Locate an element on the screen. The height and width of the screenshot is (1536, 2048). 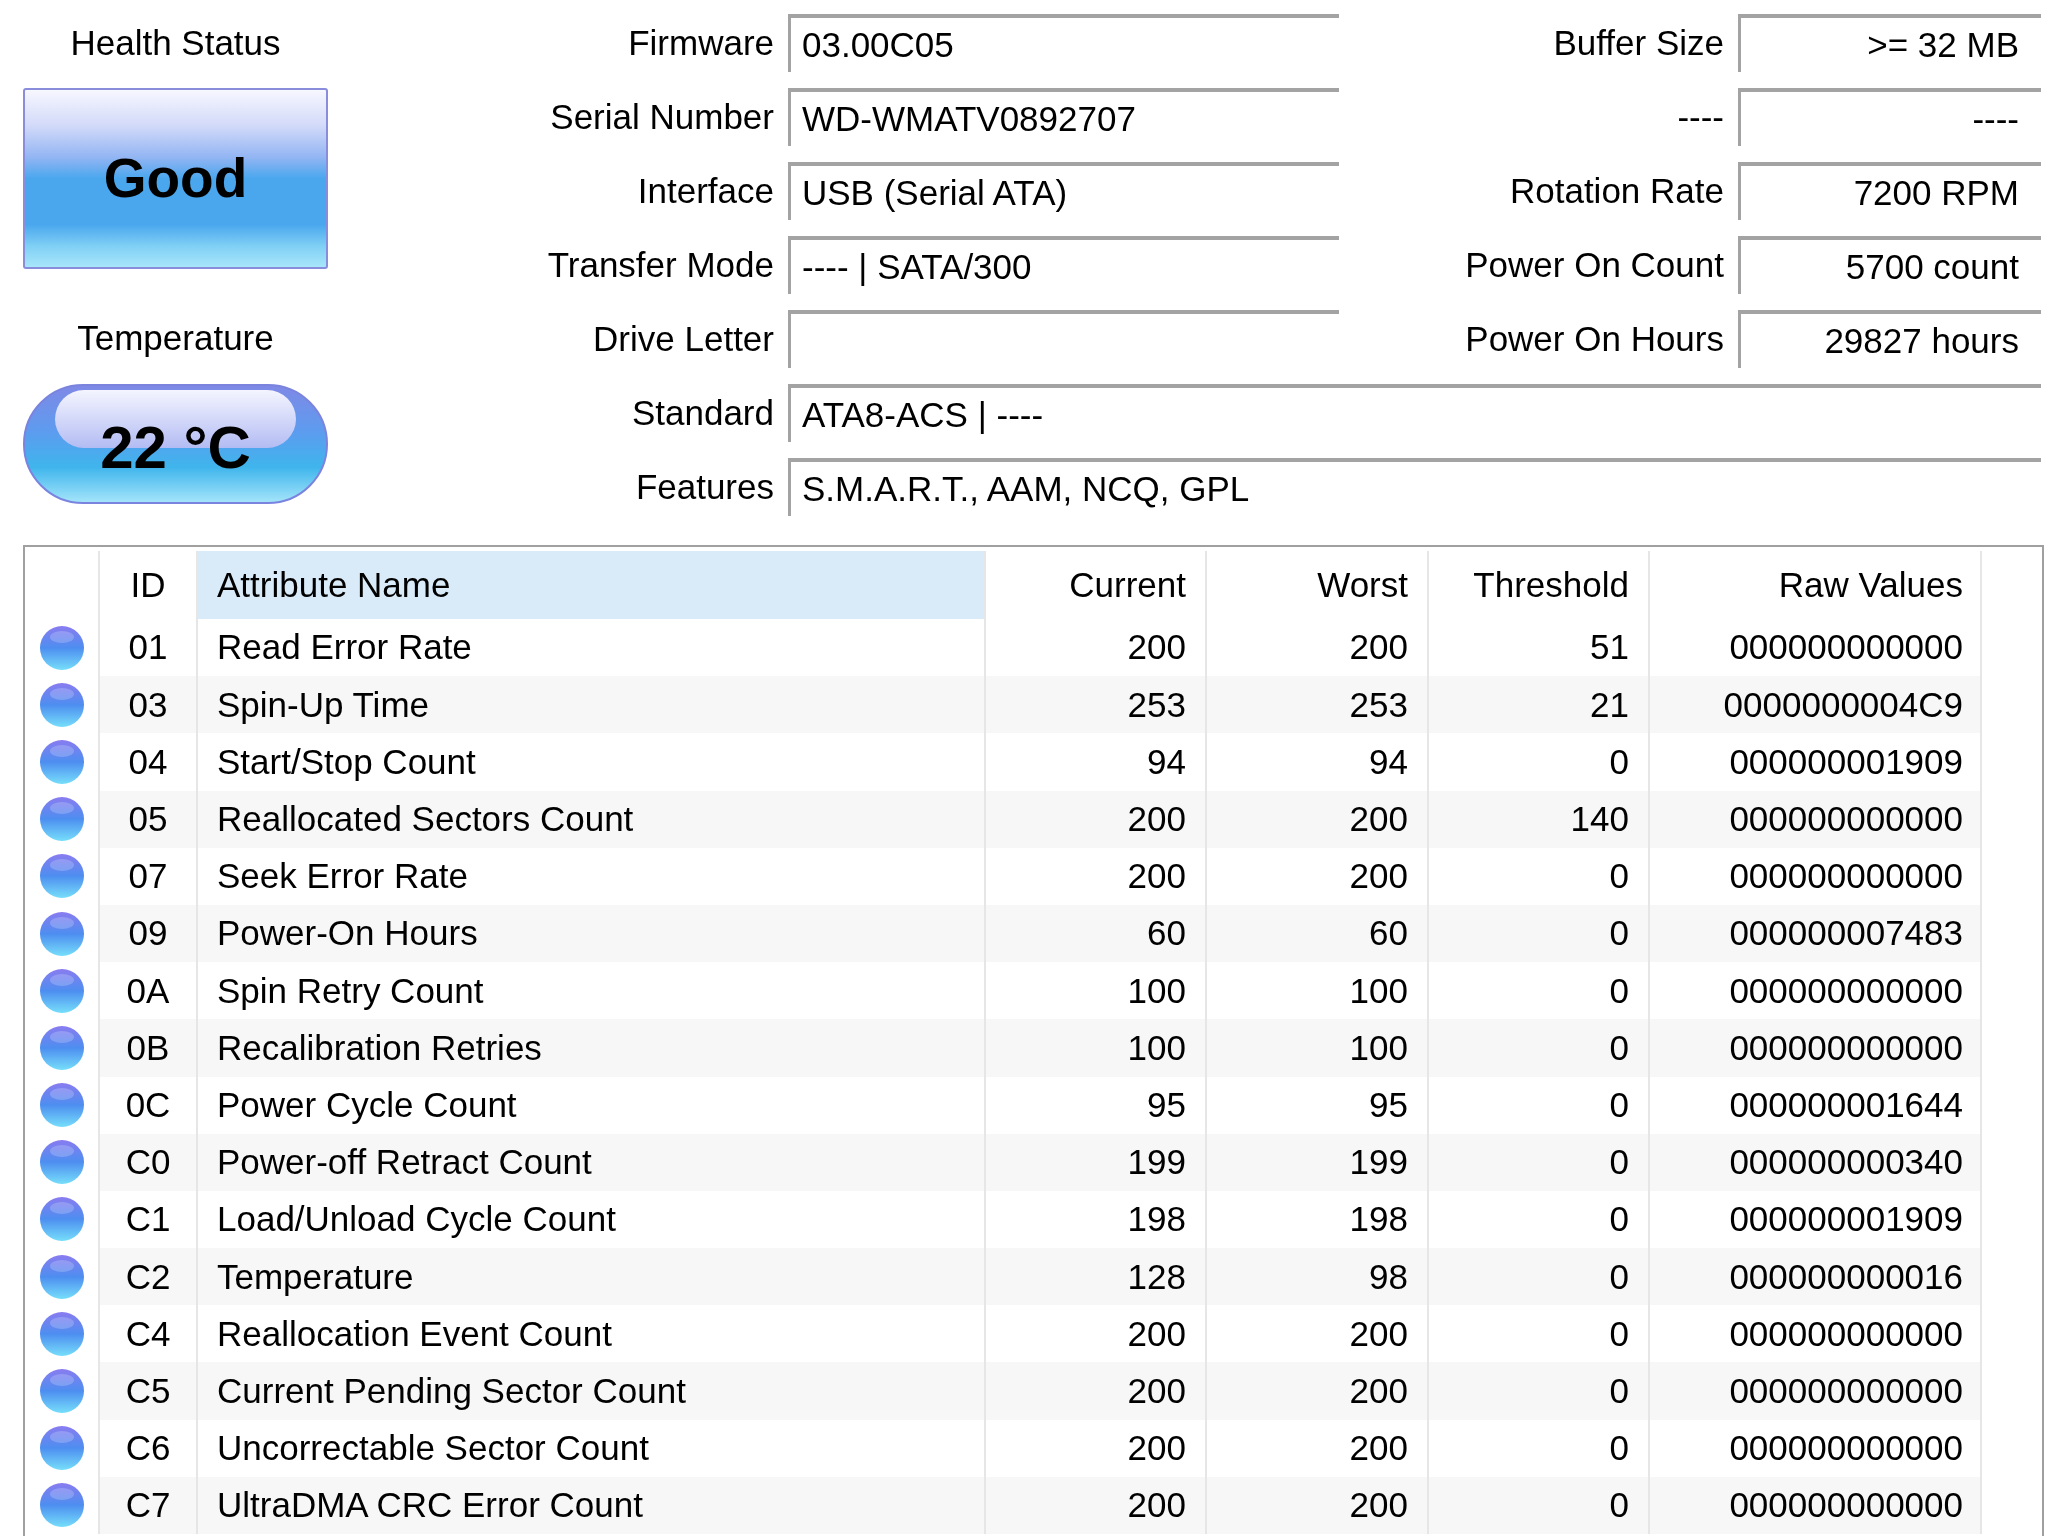
field-label: Features is located at coordinates (704, 487).